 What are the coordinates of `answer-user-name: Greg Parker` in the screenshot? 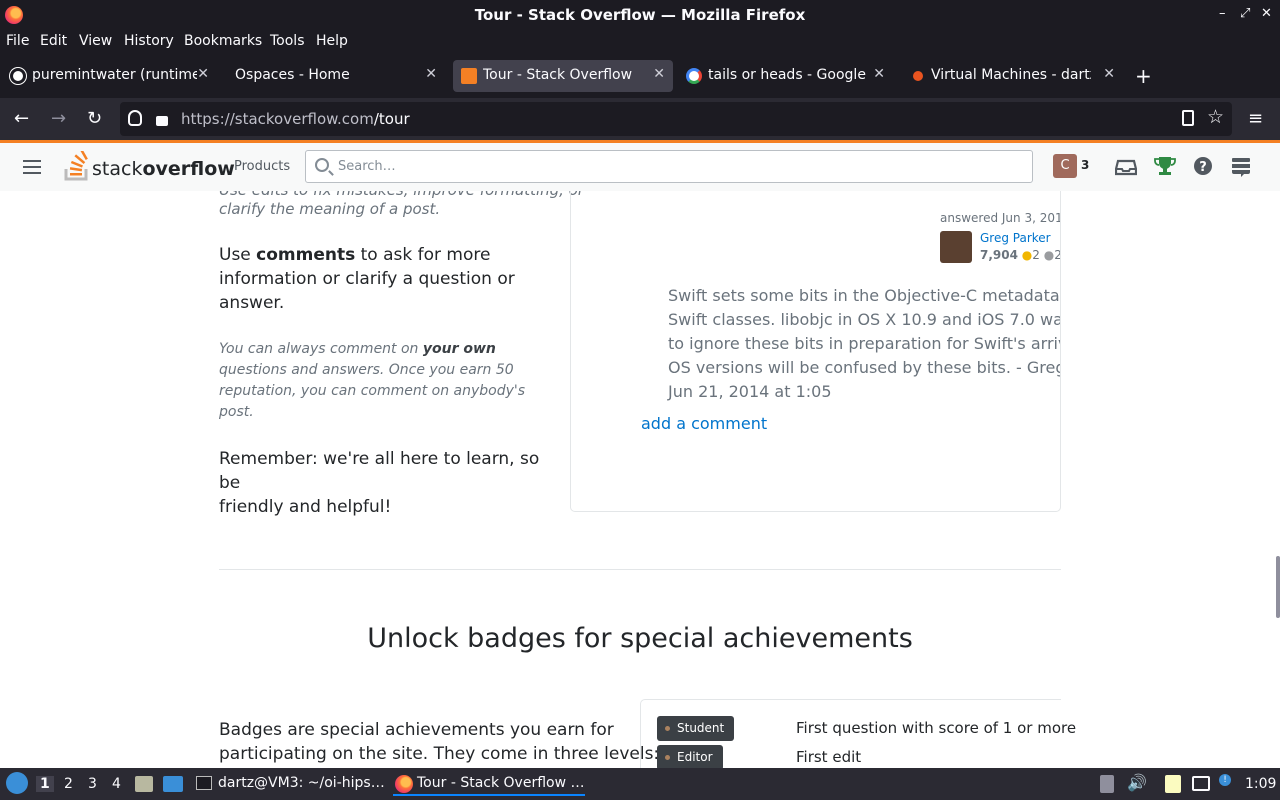 It's located at (1015, 238).